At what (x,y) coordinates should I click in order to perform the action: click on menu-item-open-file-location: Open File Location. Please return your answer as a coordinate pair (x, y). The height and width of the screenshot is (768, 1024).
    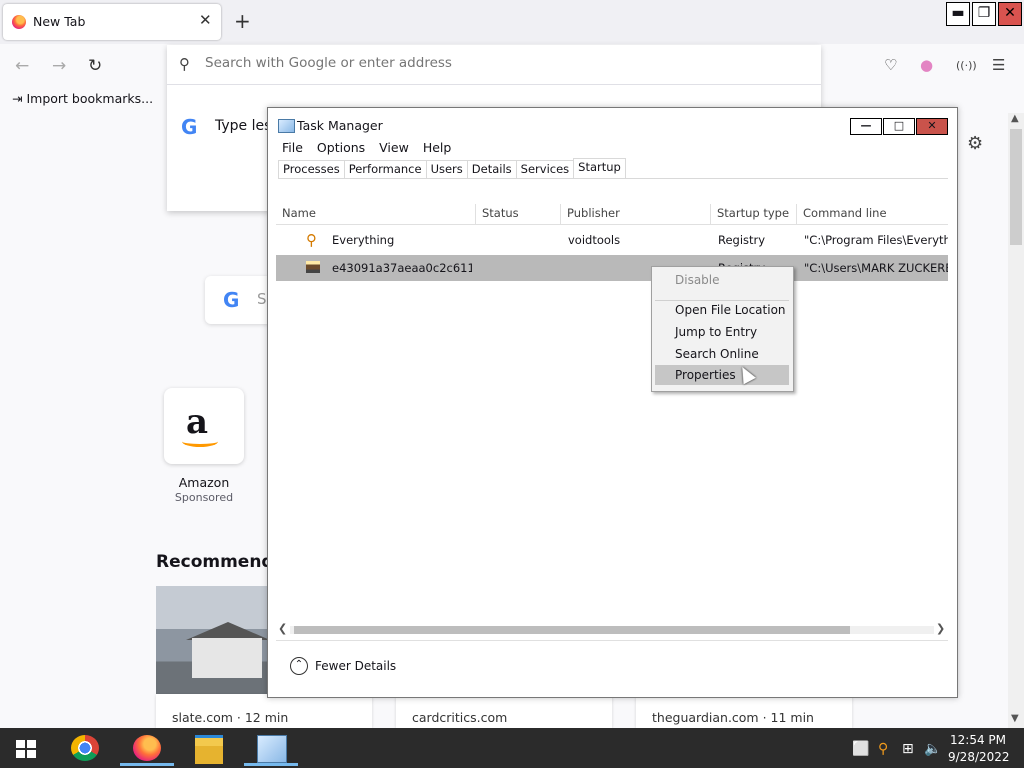
    Looking at the image, I should click on (722, 310).